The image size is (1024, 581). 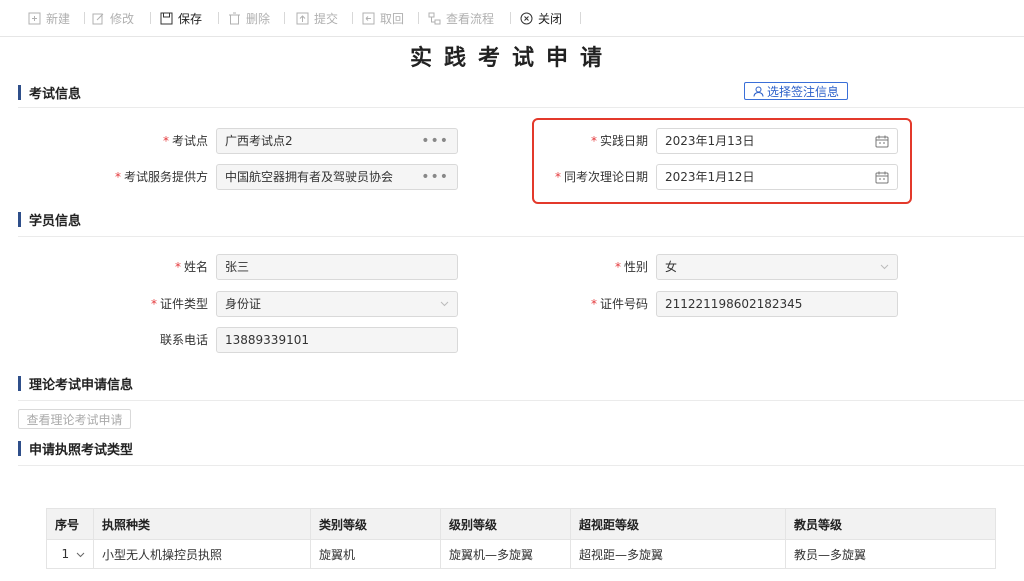 What do you see at coordinates (619, 141) in the screenshot?
I see `practice-date-label: * 实践日期` at bounding box center [619, 141].